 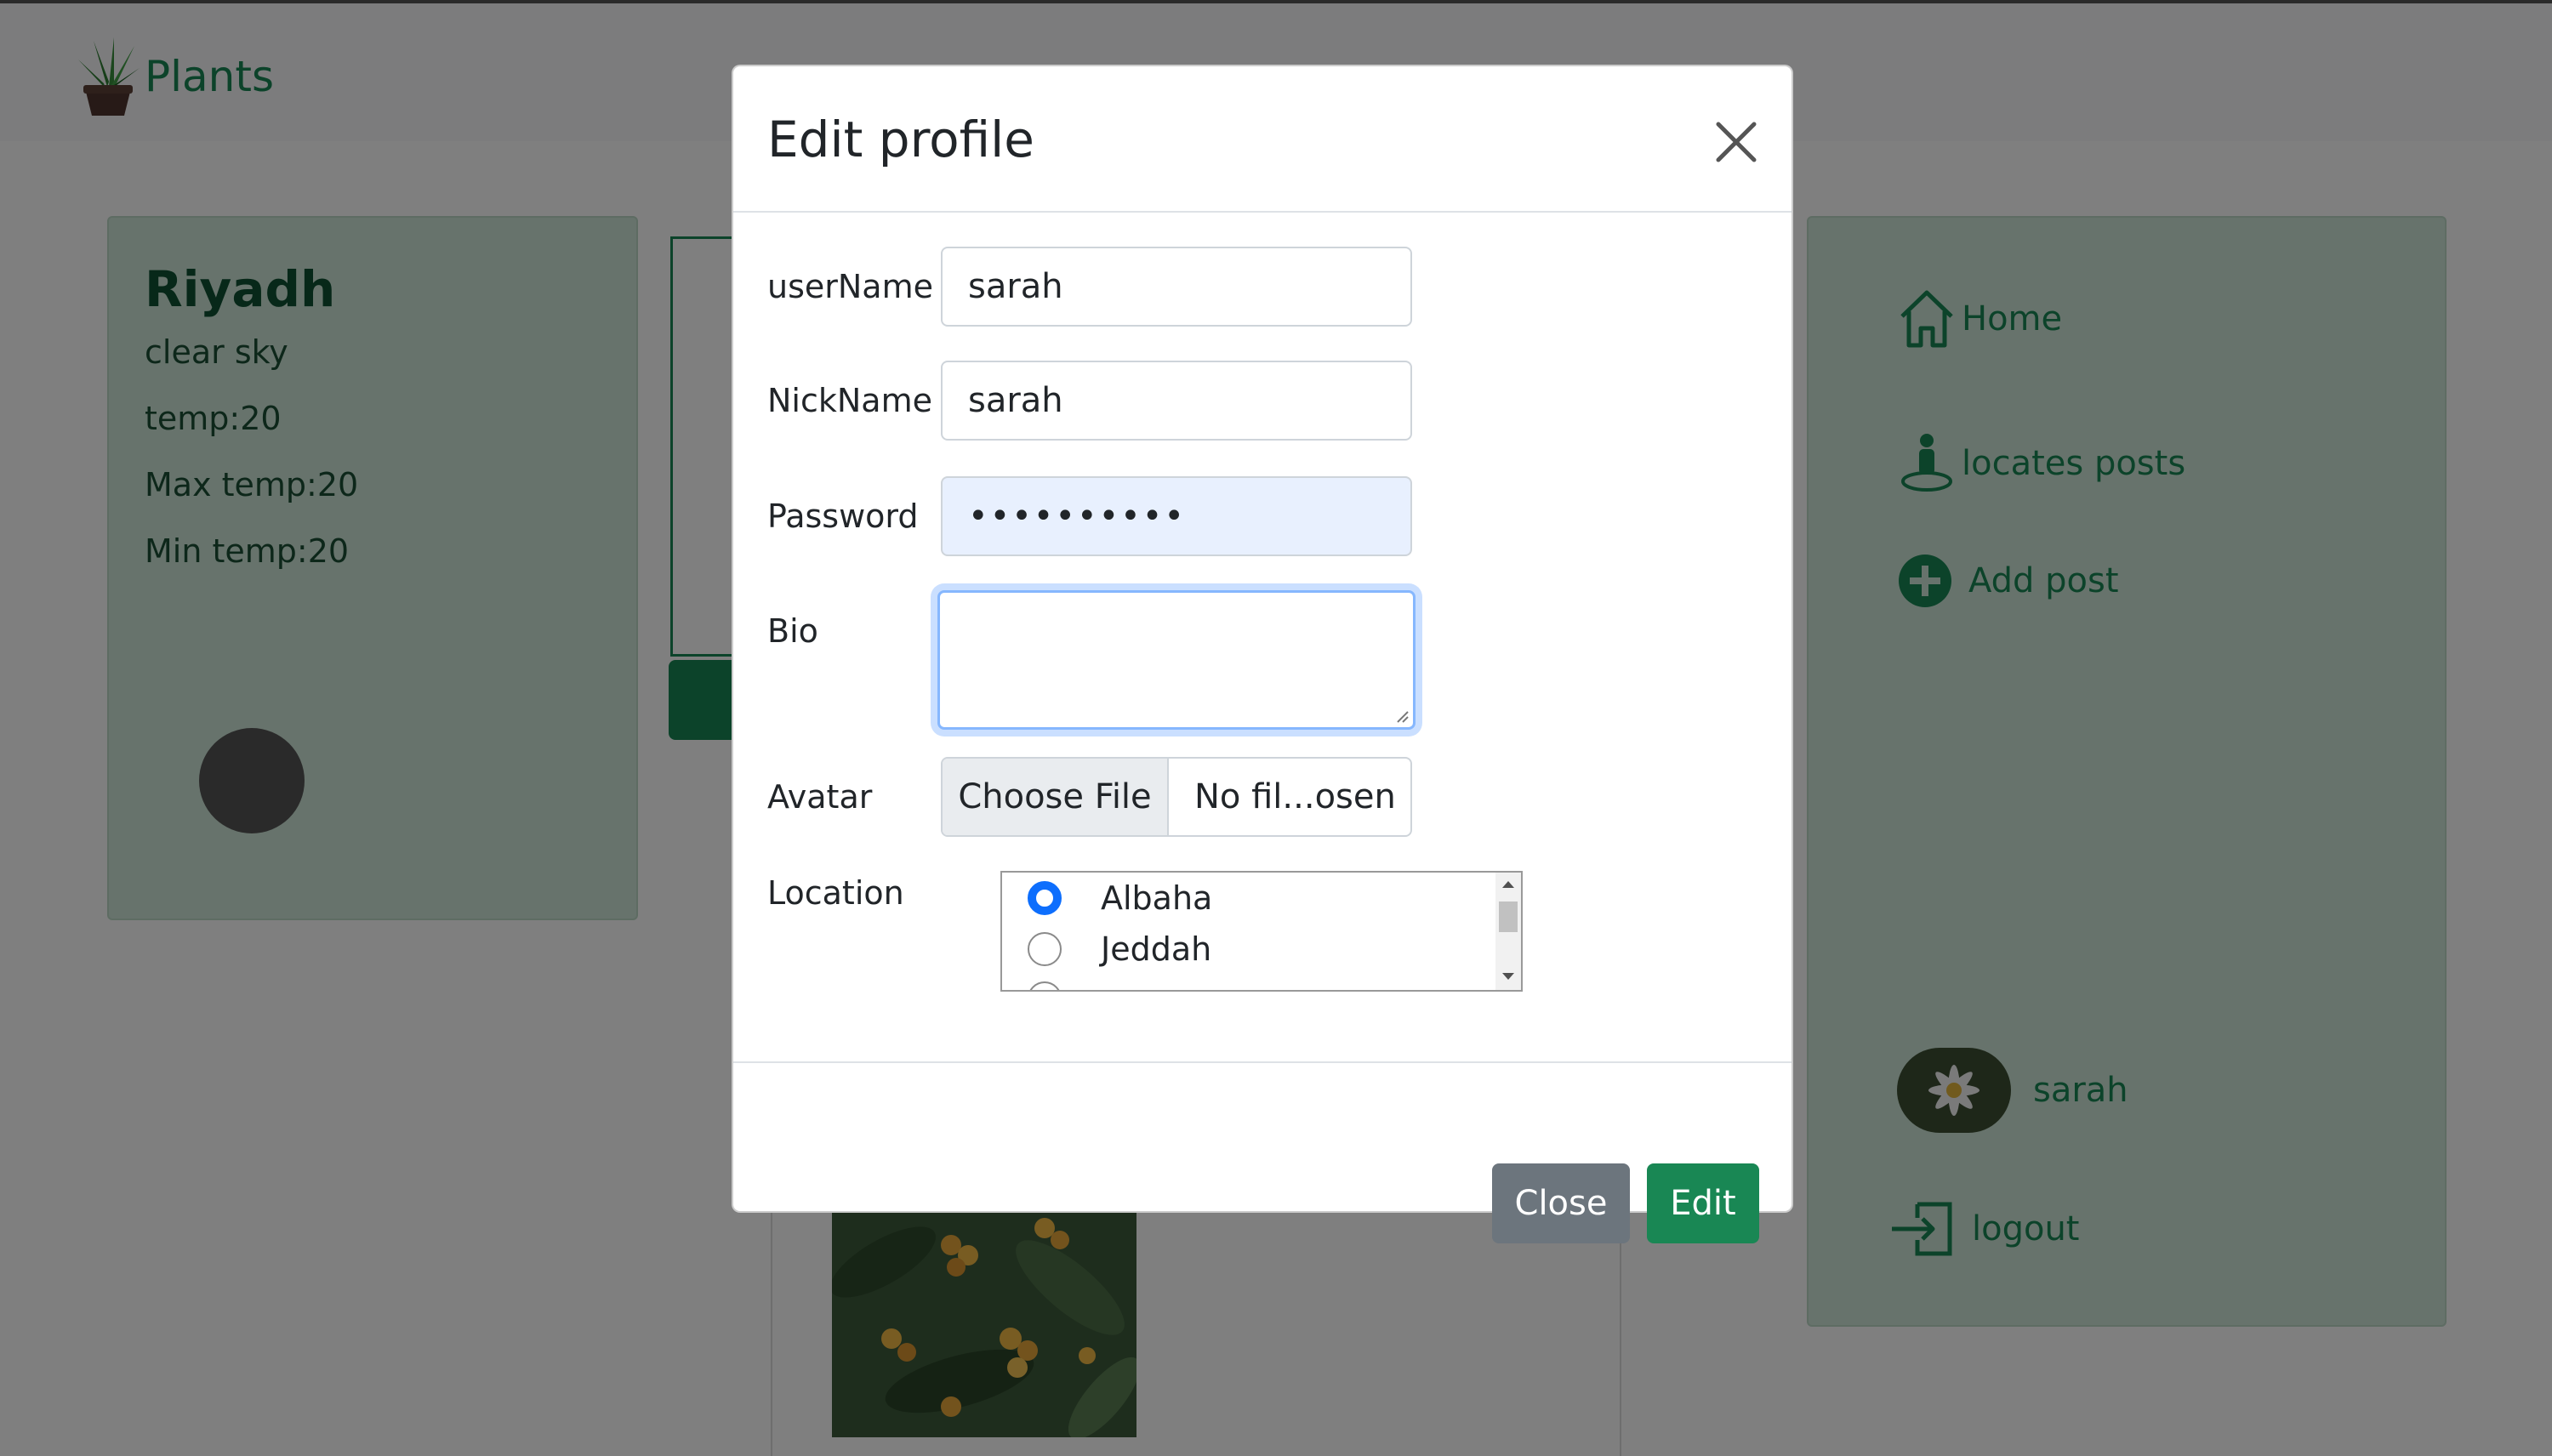 I want to click on modal-header: Edit profile, so click(x=1262, y=139).